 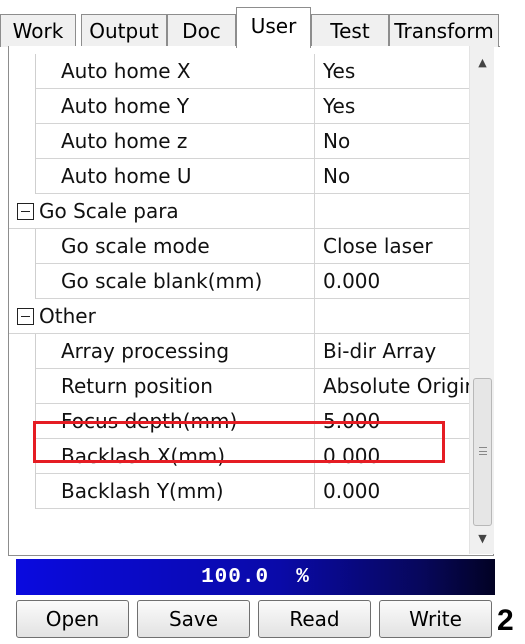 I want to click on property-name: Return position, so click(x=175, y=386).